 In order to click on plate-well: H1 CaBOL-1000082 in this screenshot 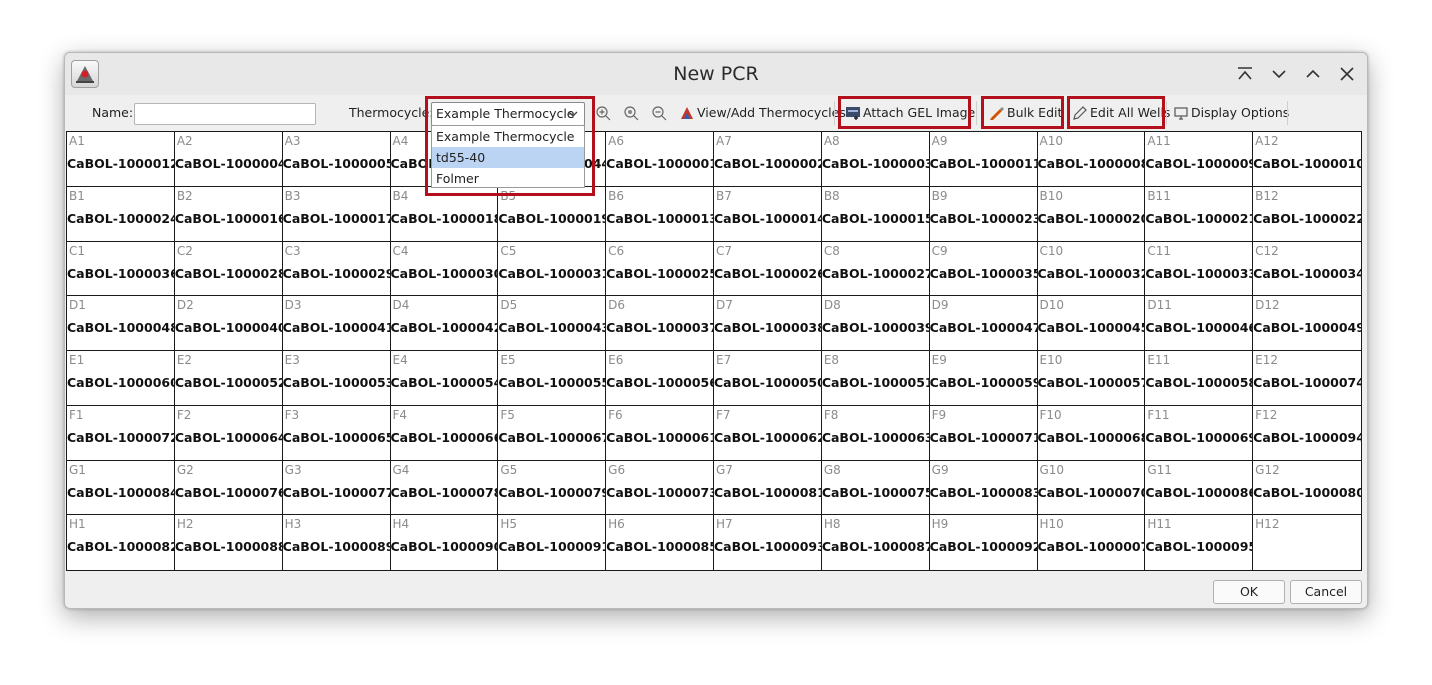, I will do `click(121, 542)`.